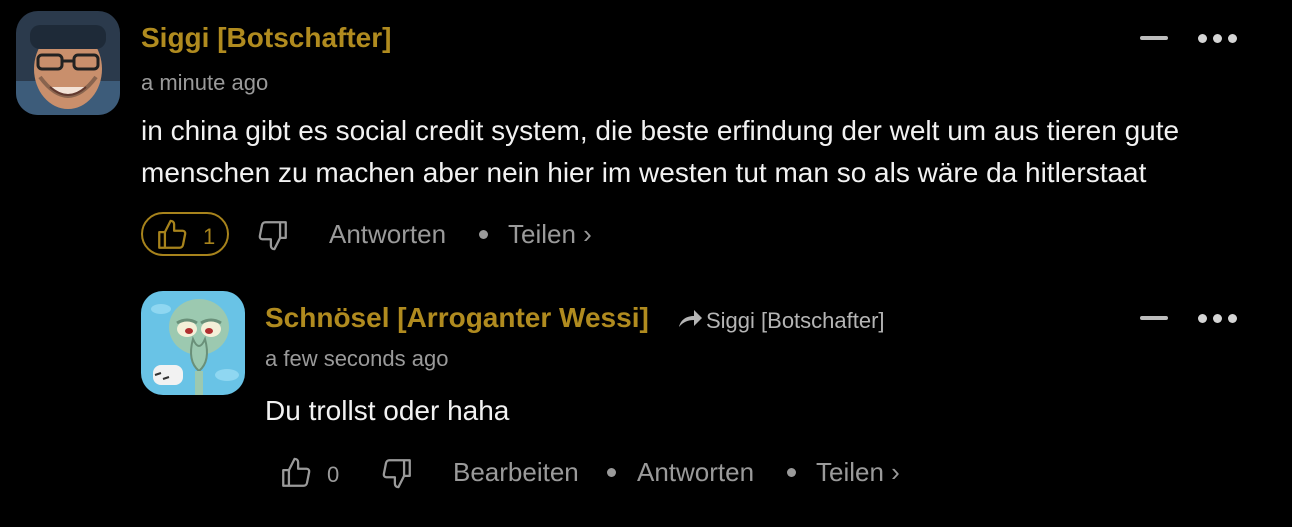  I want to click on comment-author: Siggi [Botschafter], so click(266, 38).